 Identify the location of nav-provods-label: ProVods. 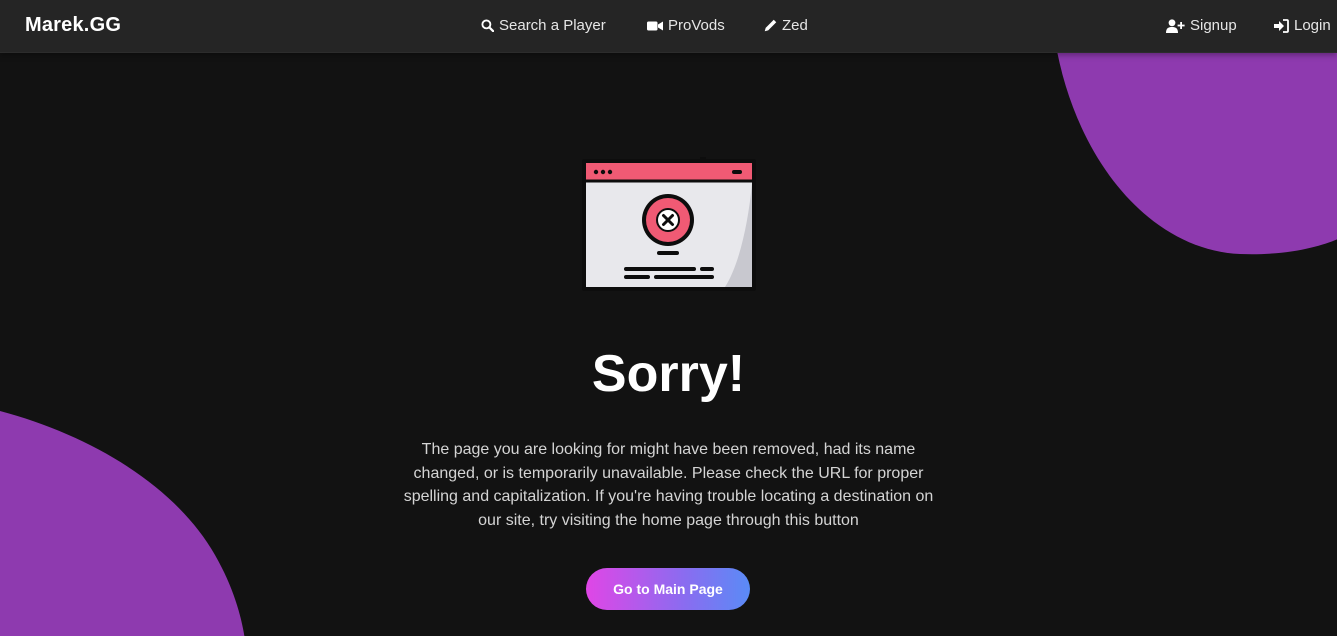
(696, 25).